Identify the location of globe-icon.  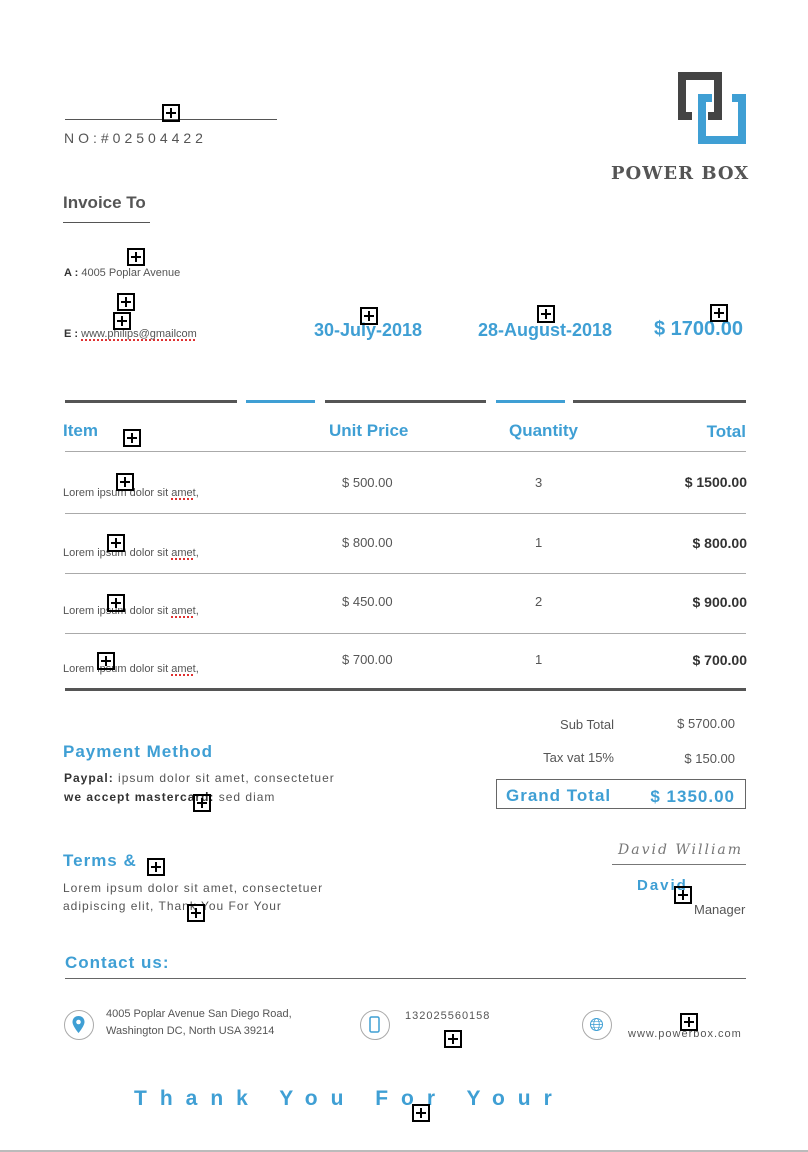
(597, 1025).